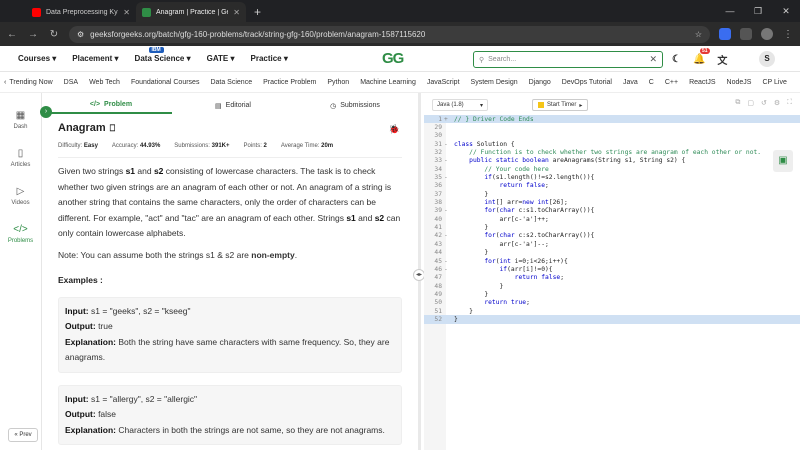 The width and height of the screenshot is (800, 450). I want to click on report-bug-icon: 🐞, so click(394, 129).